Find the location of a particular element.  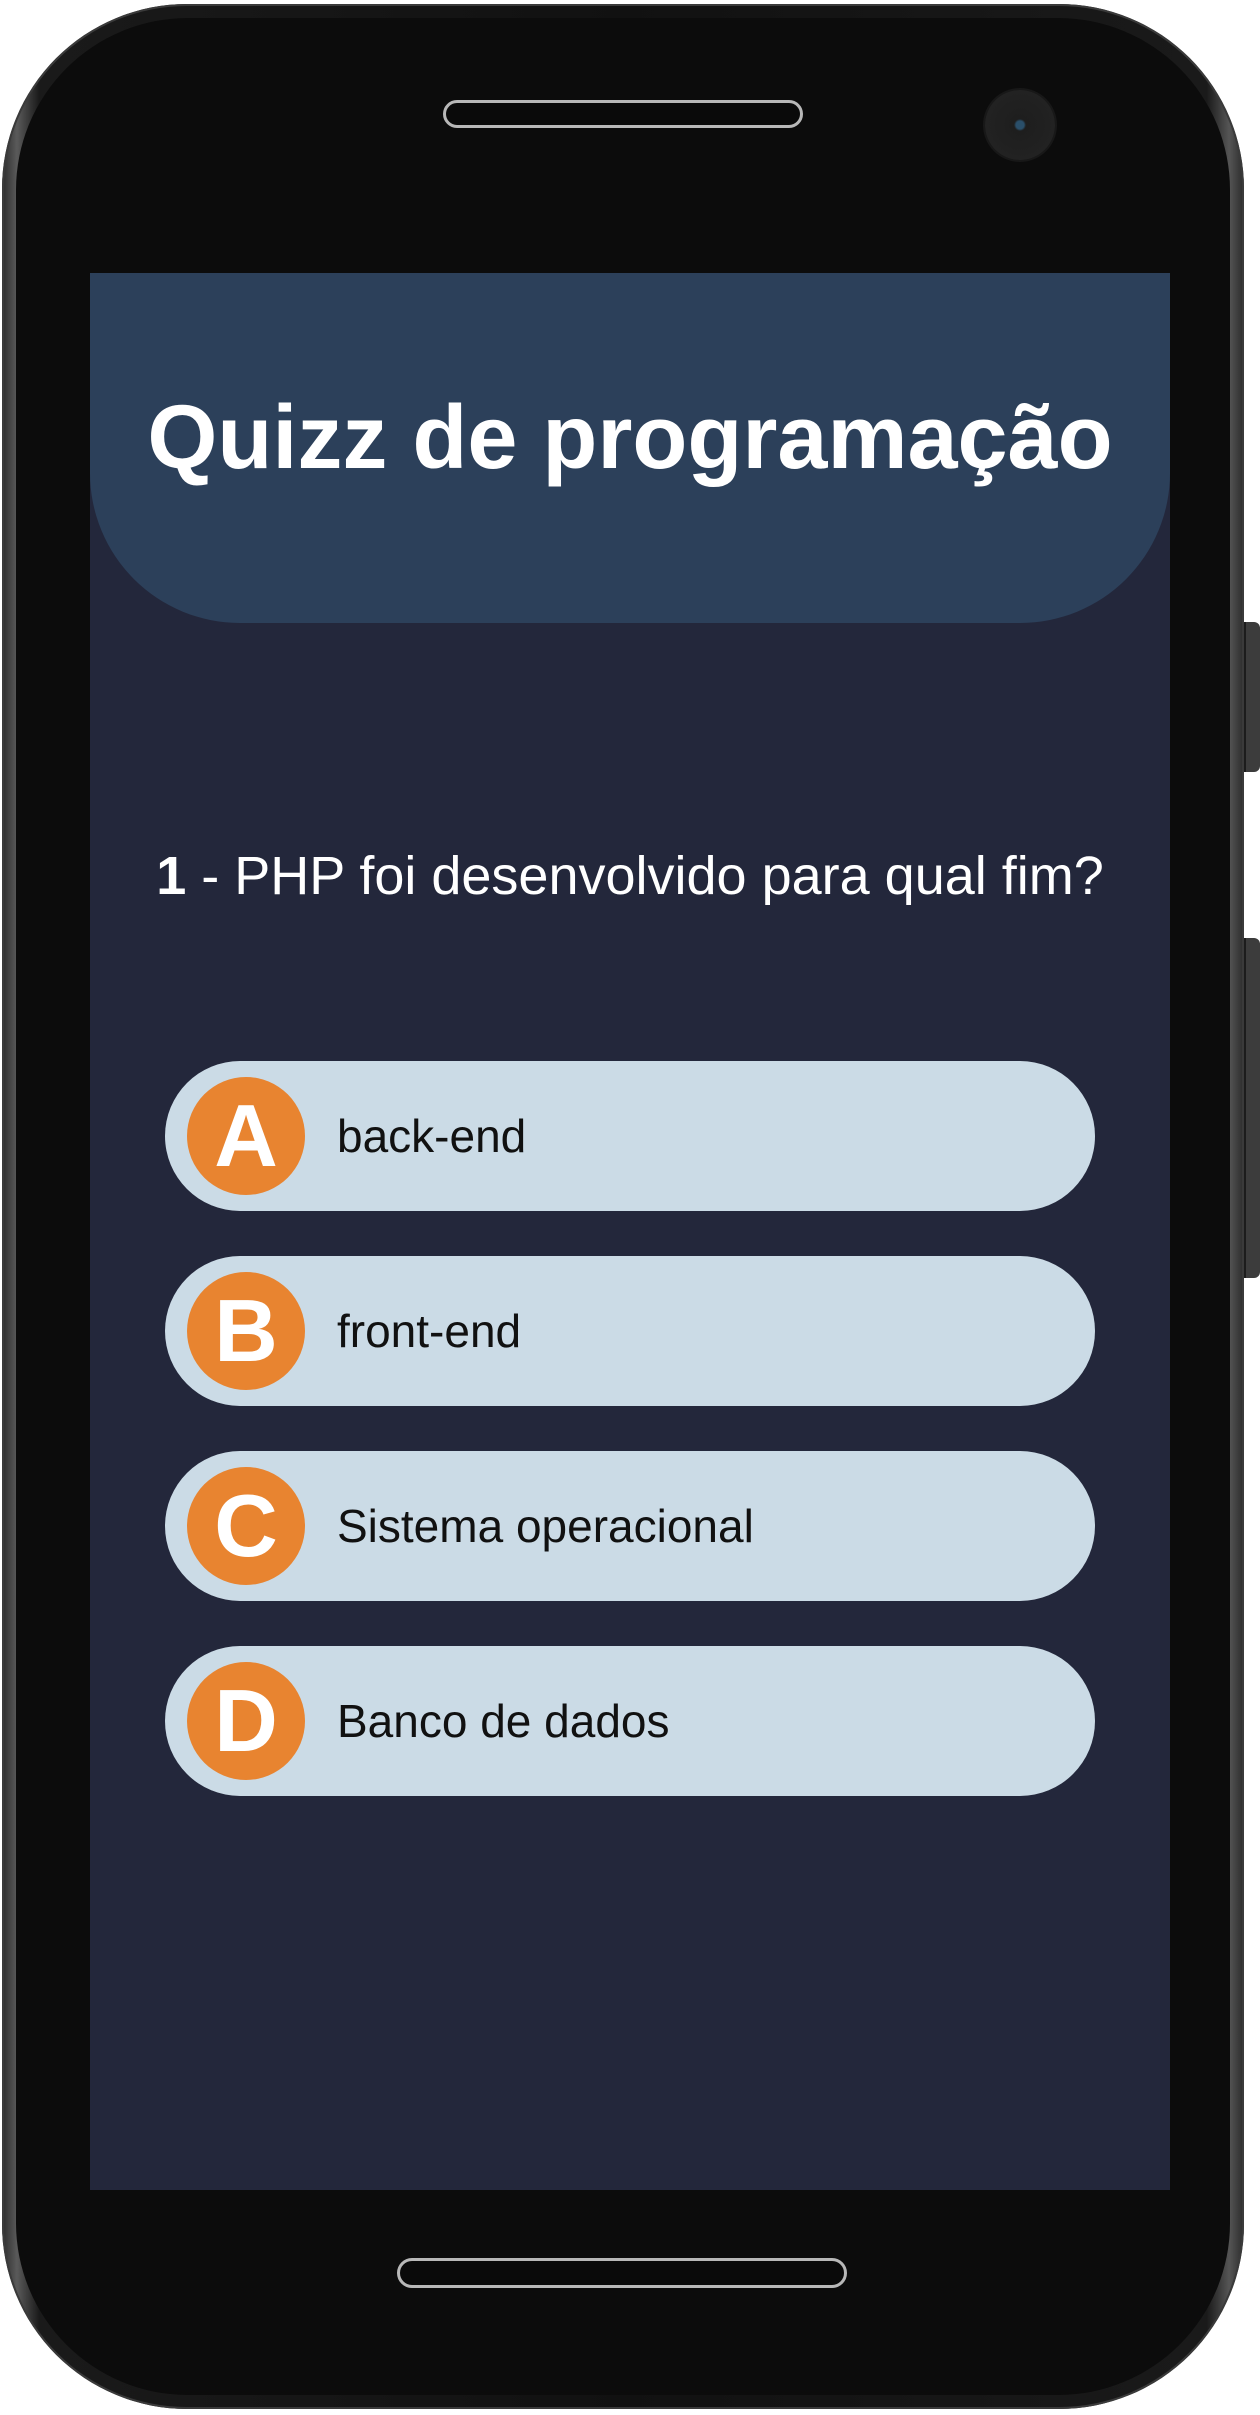

earpiece-speaker is located at coordinates (623, 114).